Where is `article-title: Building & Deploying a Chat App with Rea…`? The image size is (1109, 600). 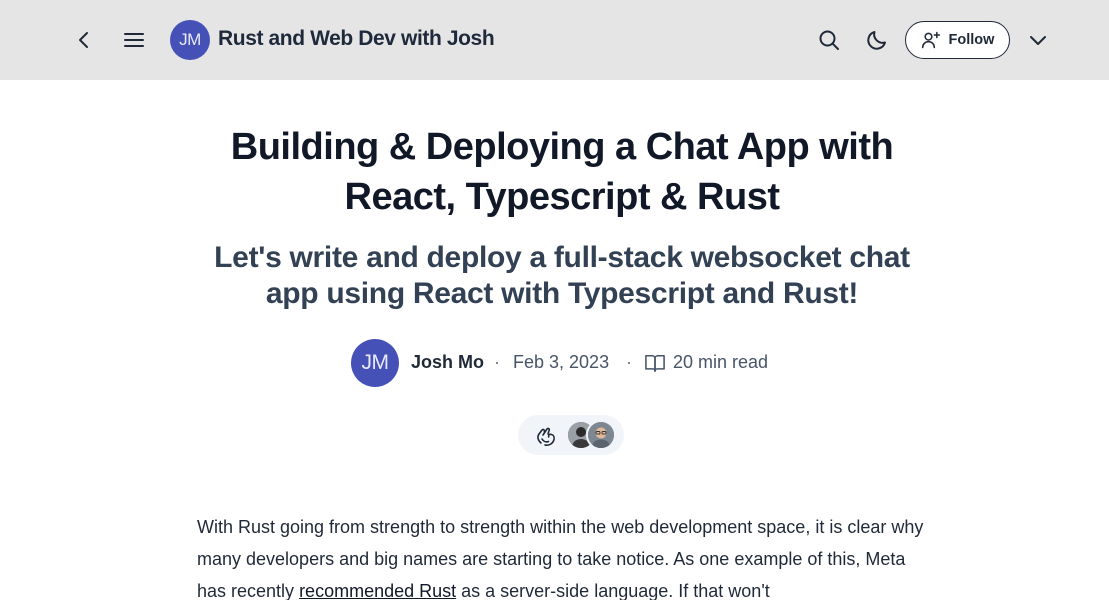 article-title: Building & Deploying a Chat App with Rea… is located at coordinates (562, 172).